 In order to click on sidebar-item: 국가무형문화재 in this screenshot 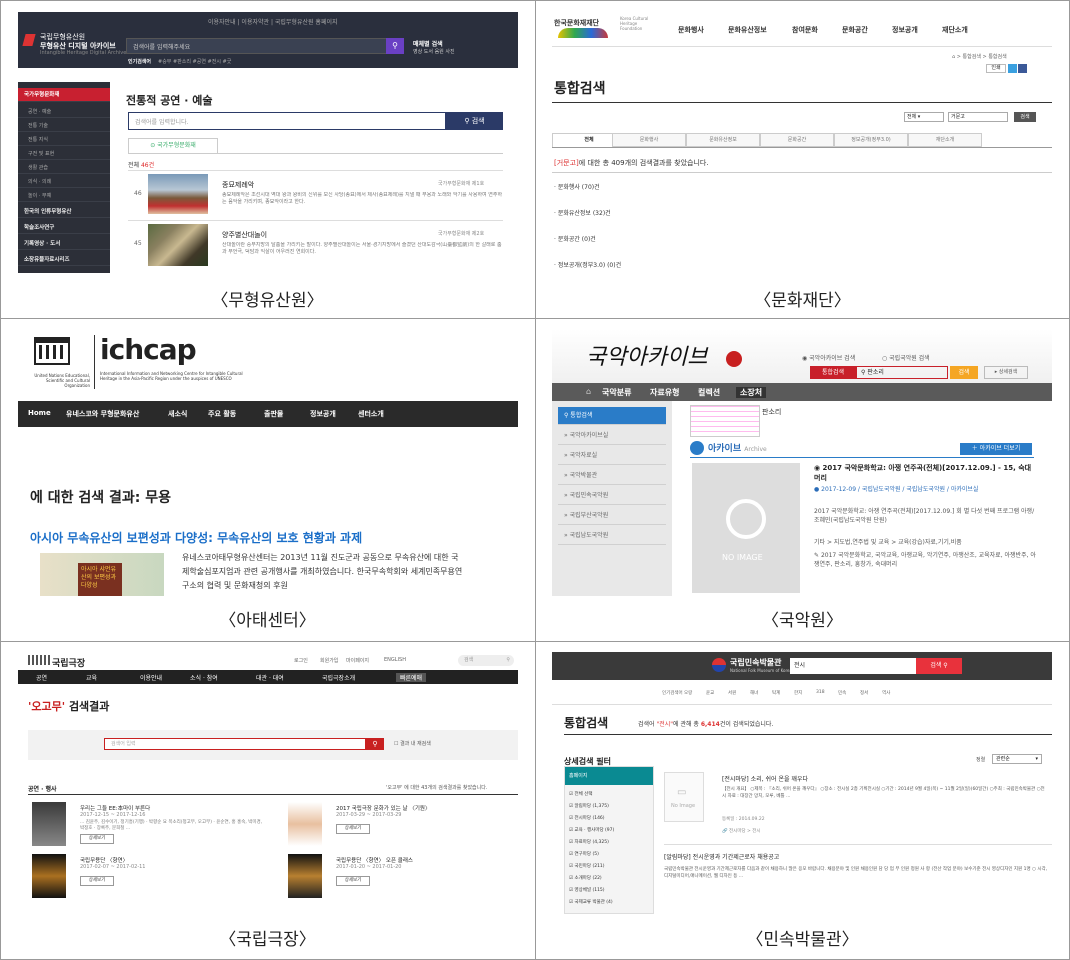, I will do `click(64, 95)`.